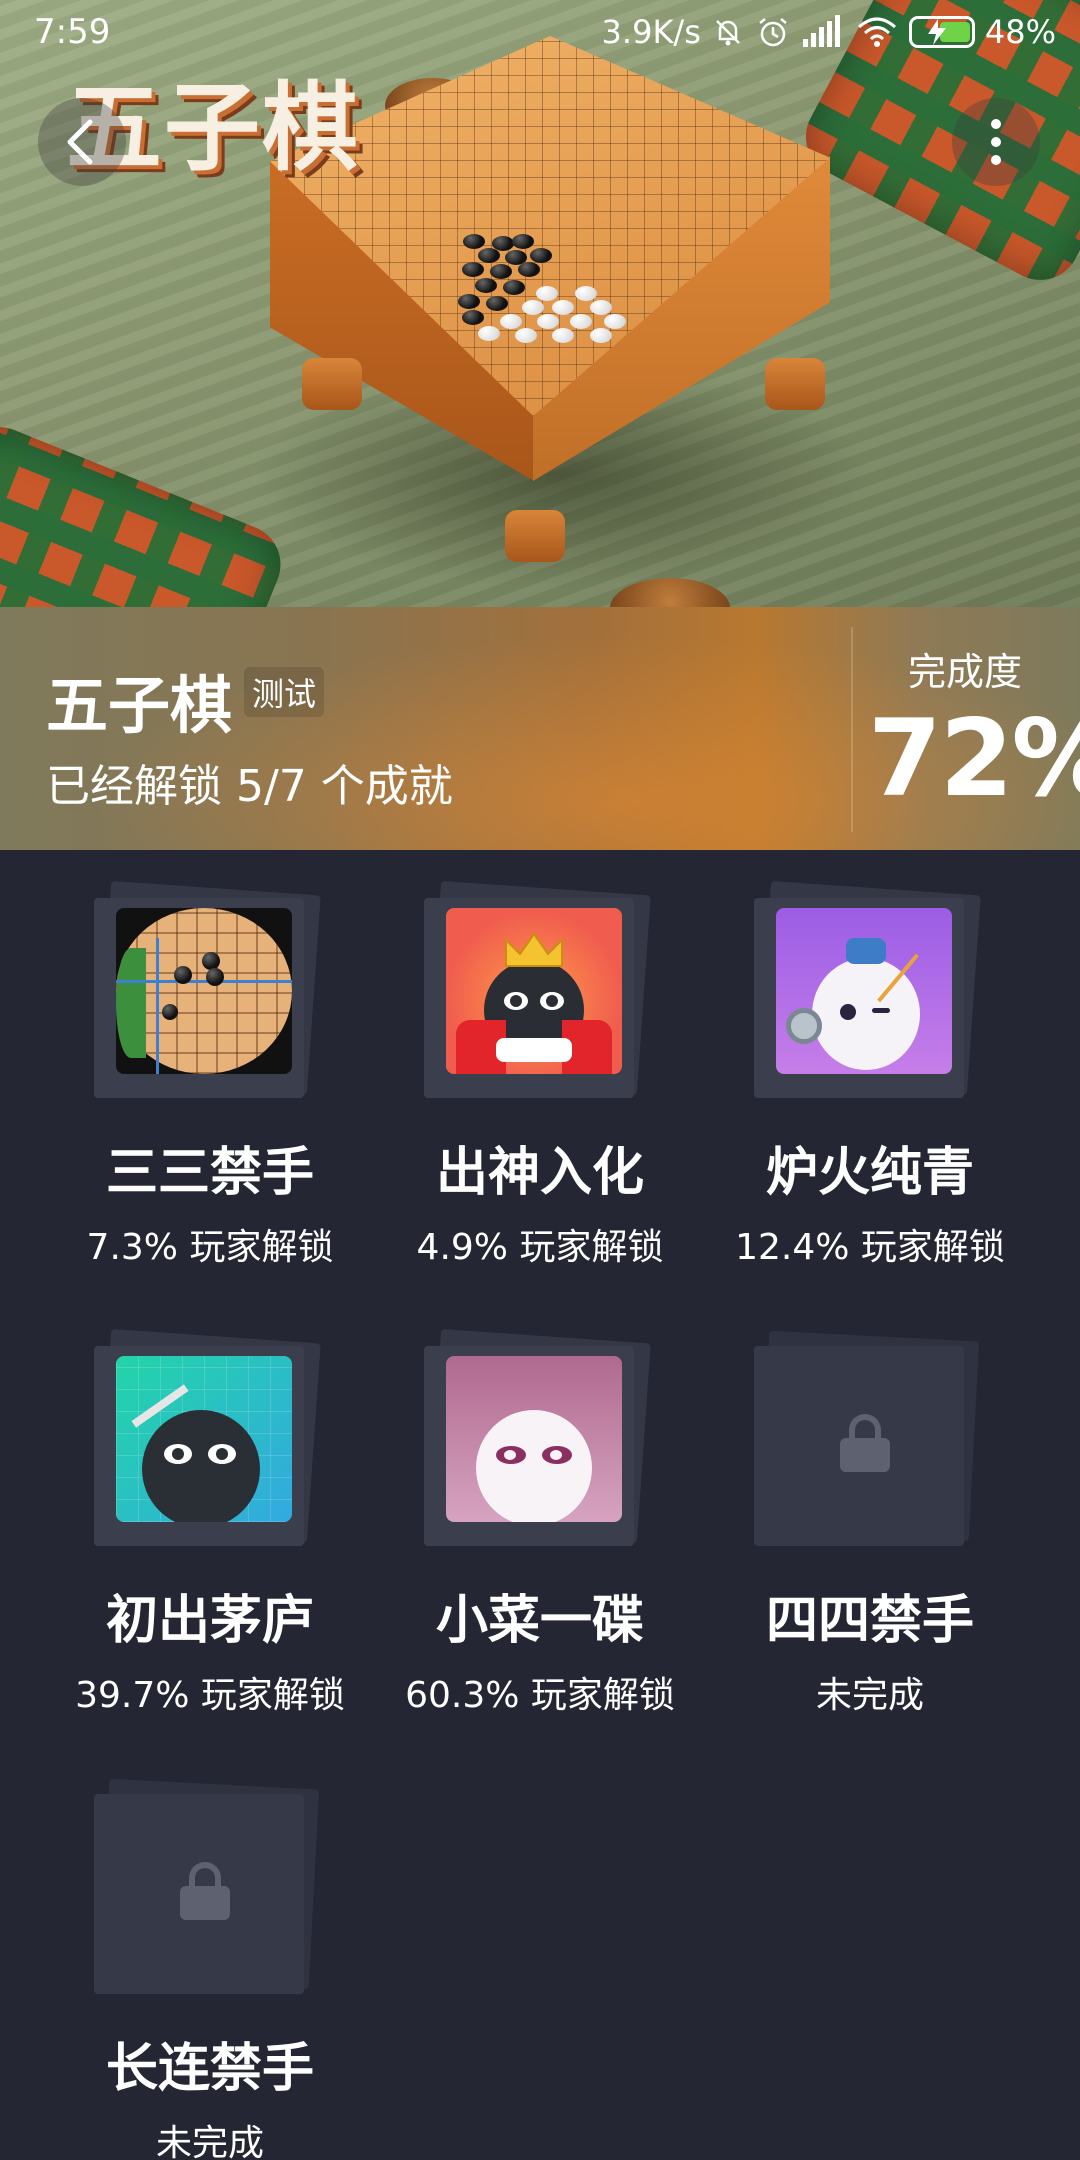 The width and height of the screenshot is (1080, 2160). Describe the element at coordinates (209, 1173) in the screenshot. I see `achievement-name: 三三禁手` at that location.